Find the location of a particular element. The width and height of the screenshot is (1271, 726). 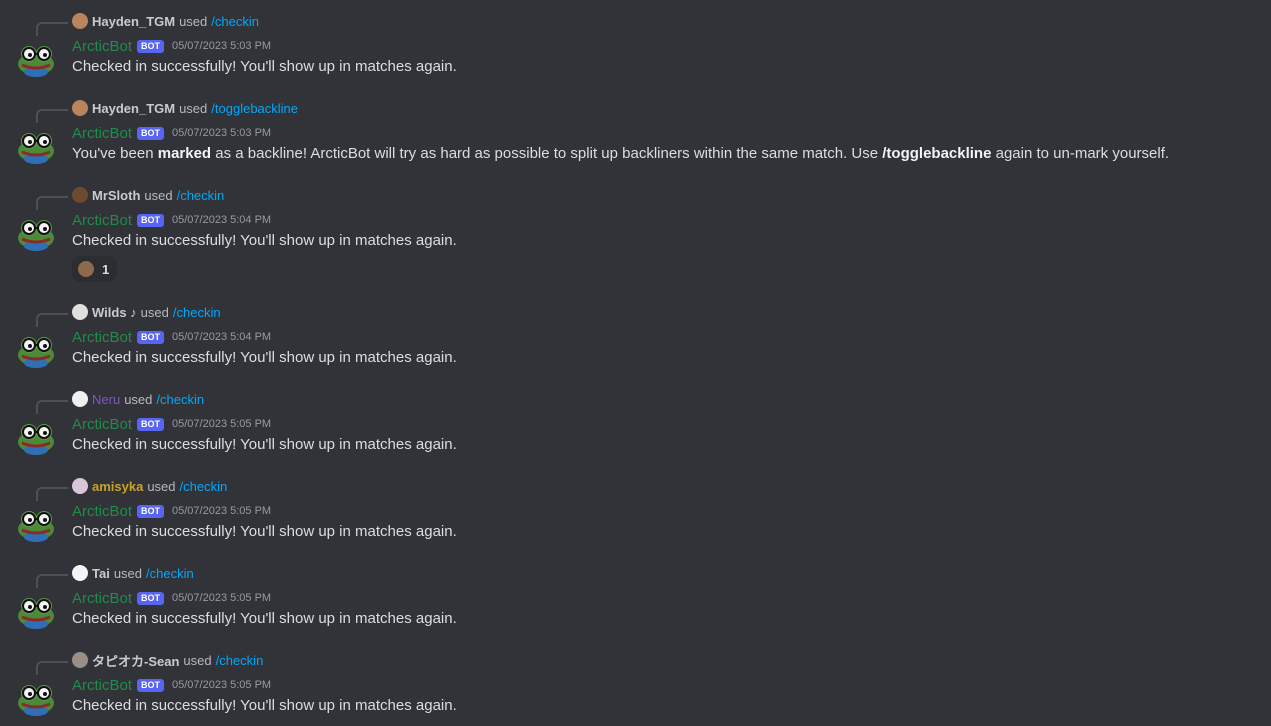

reply-reference: タピオカ-Sean used /checkin is located at coordinates (167, 660).